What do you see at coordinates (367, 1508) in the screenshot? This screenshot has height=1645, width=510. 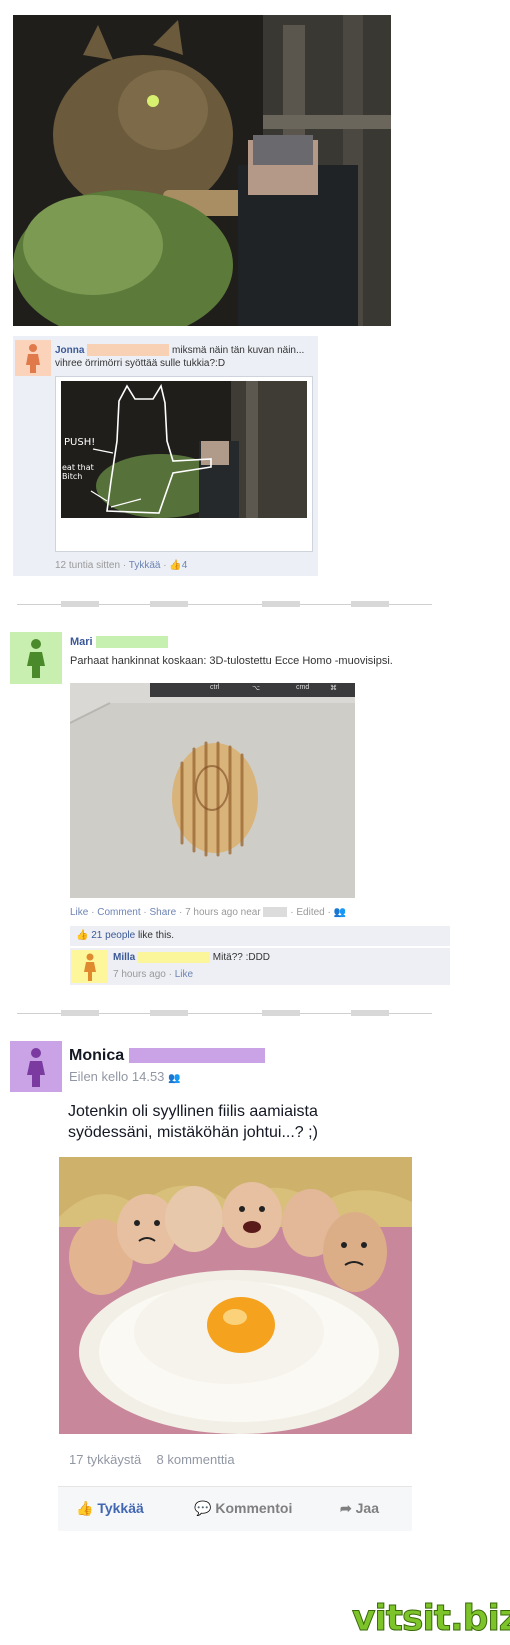 I see `share-button-label: Jaa` at bounding box center [367, 1508].